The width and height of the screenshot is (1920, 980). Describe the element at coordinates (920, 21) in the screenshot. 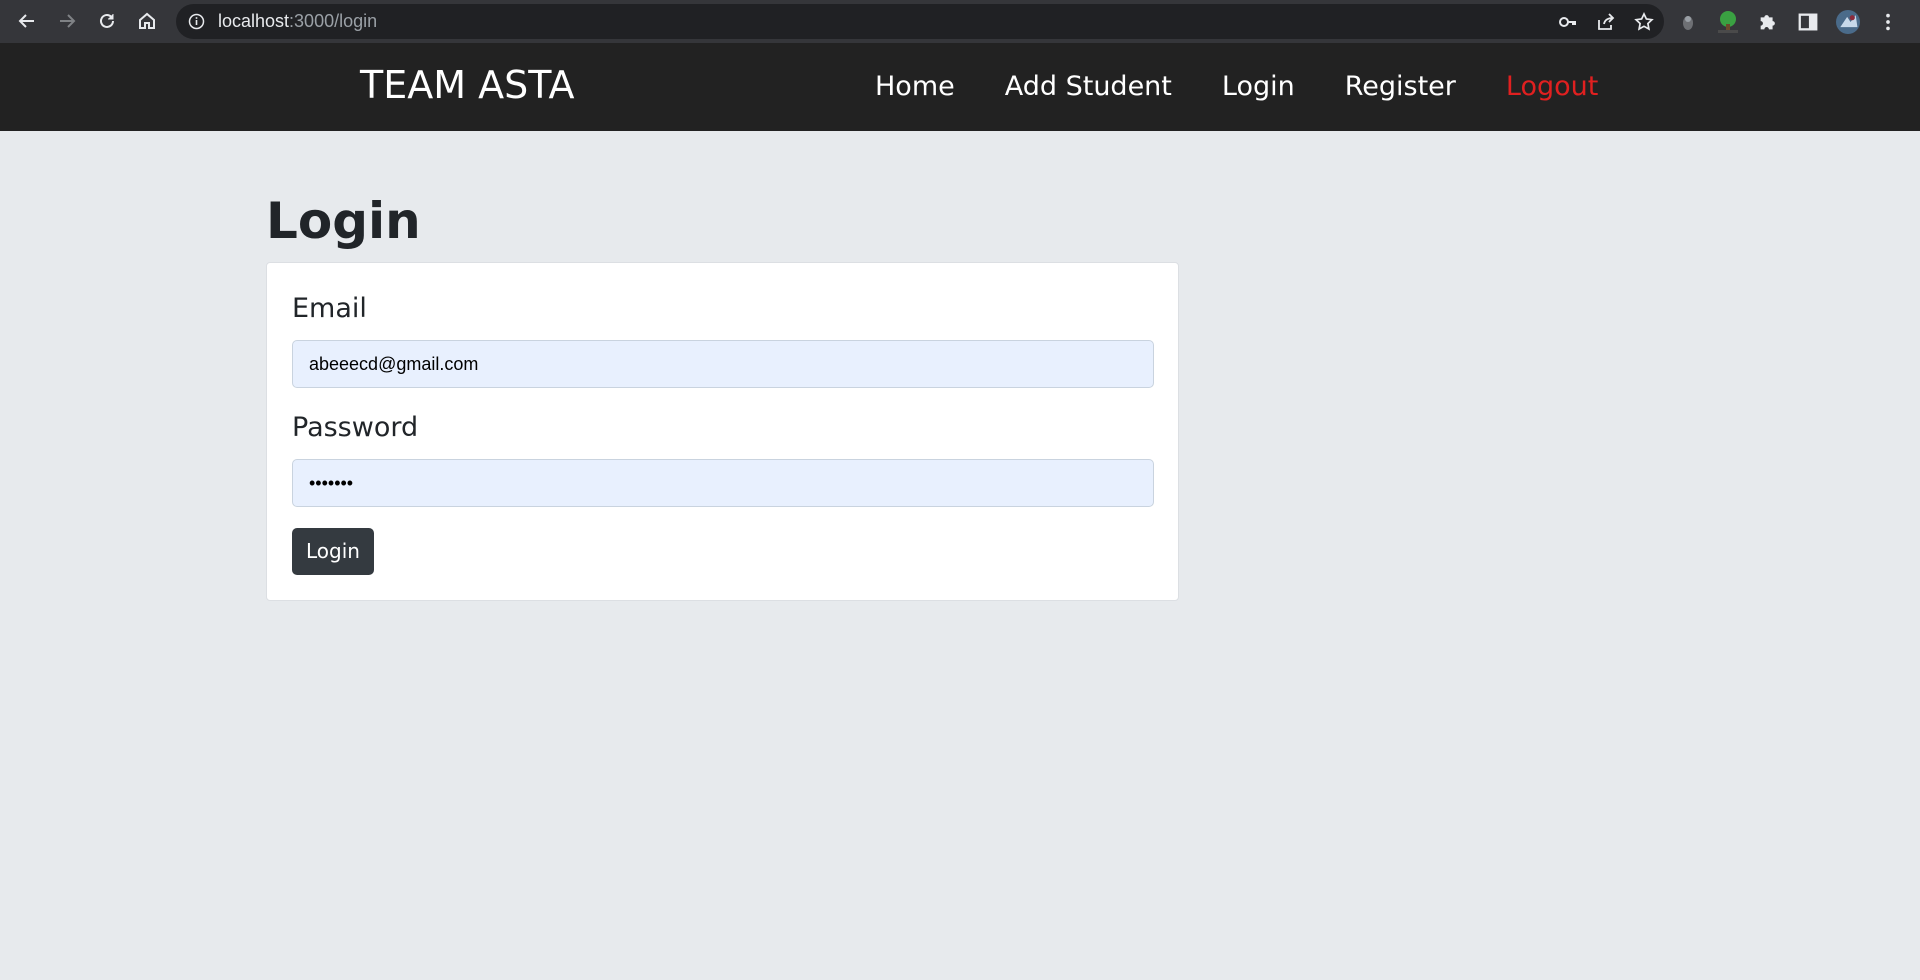

I see `address-bar: localhost:3000/login` at that location.